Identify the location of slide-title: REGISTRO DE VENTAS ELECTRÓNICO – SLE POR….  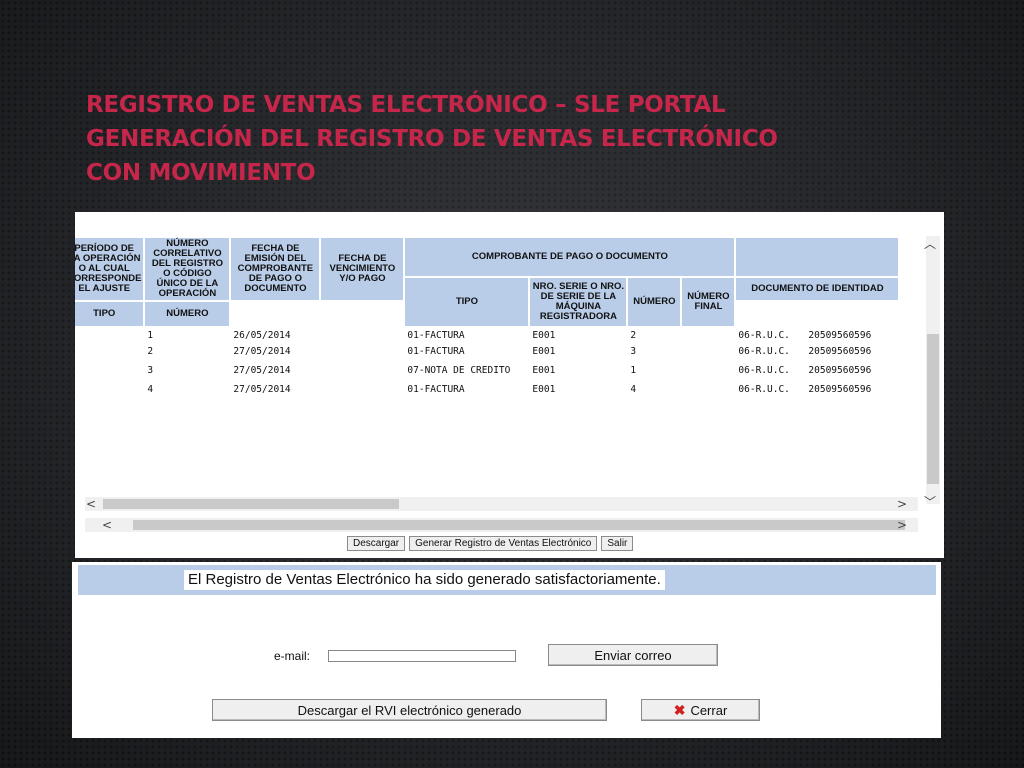
(496, 139).